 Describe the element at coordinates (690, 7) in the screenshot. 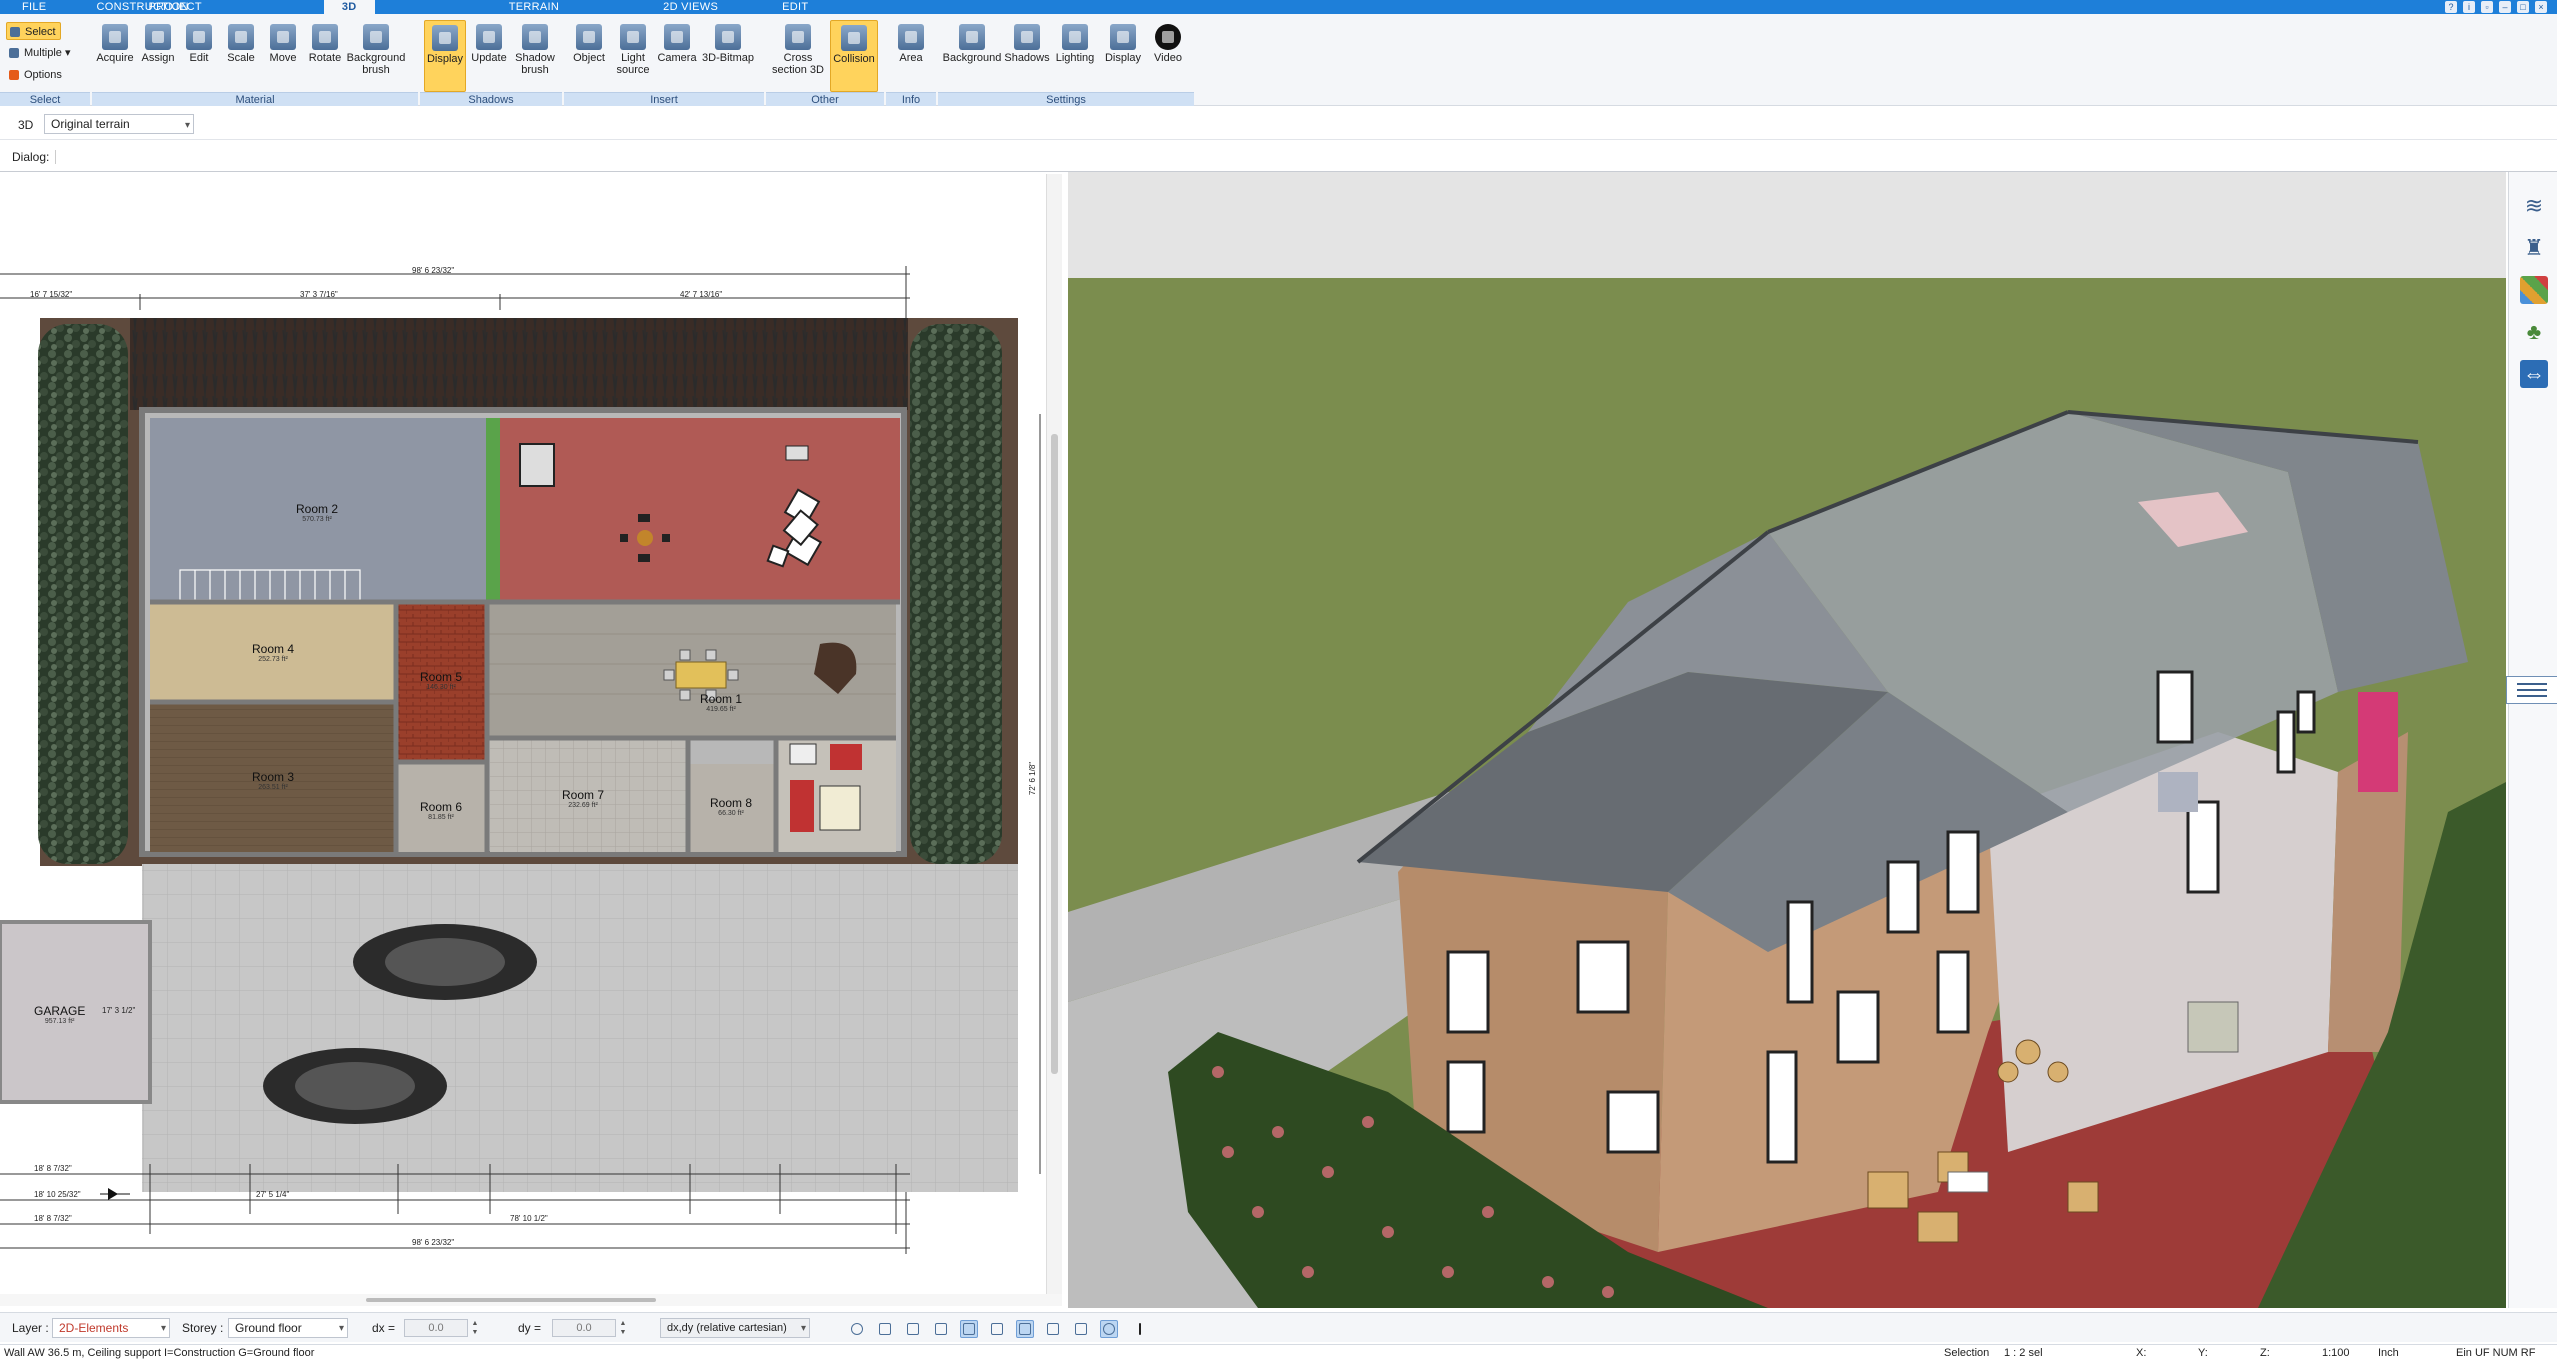

I see `tab-2d-views: 2D VIEWS` at that location.